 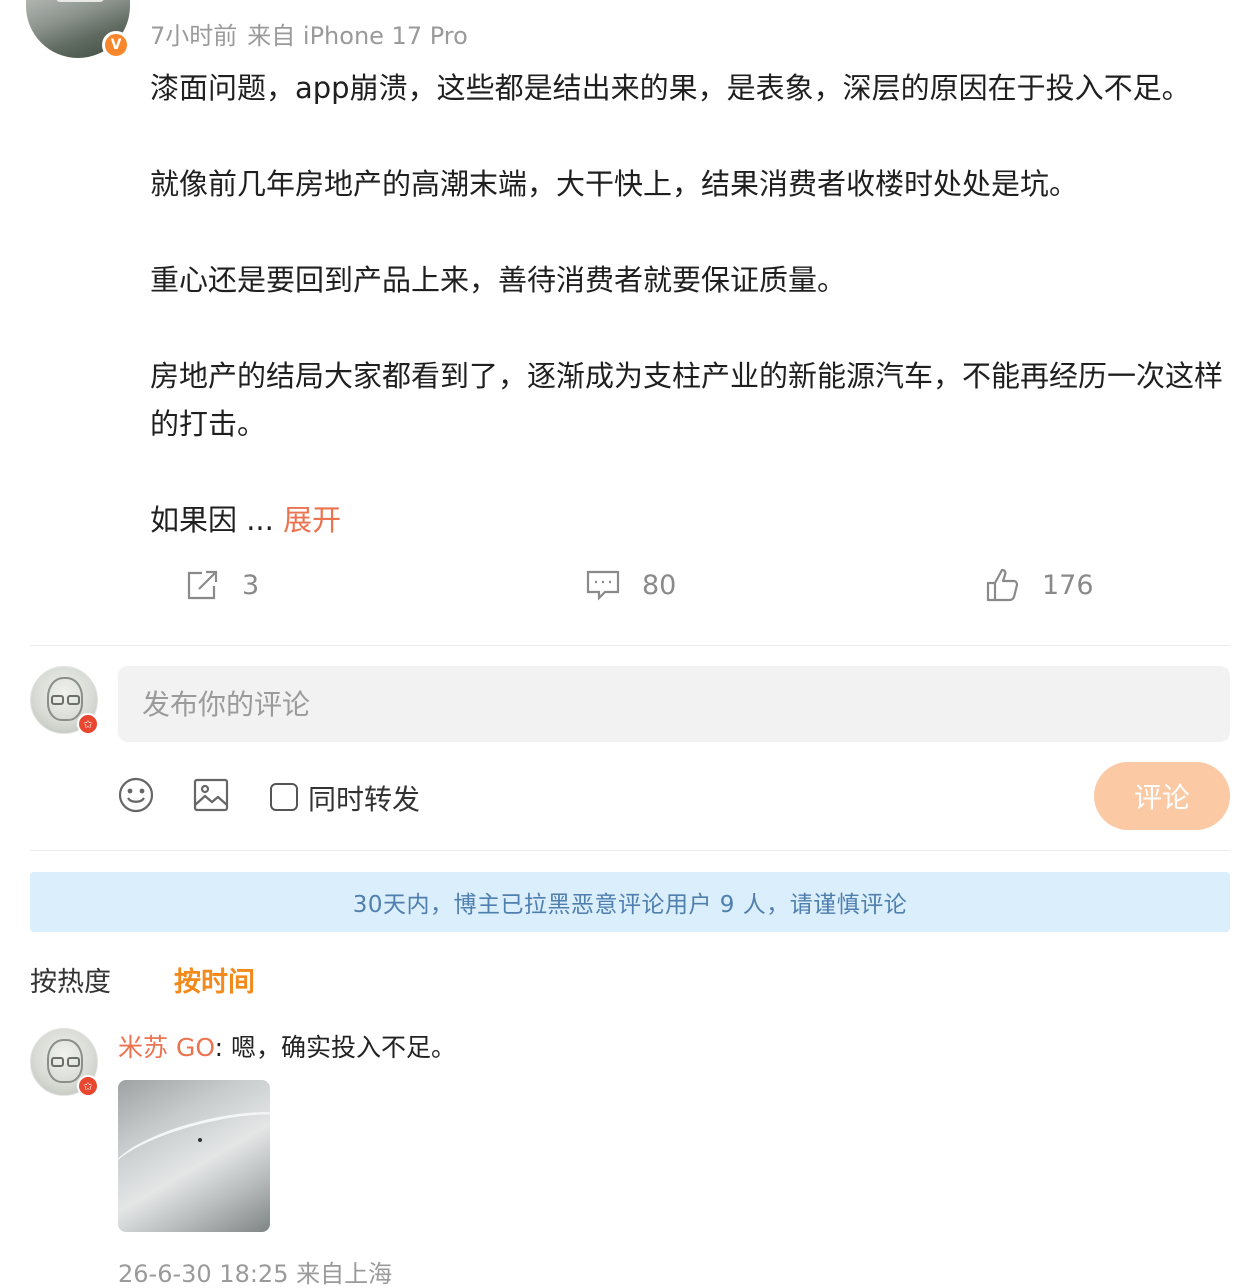 What do you see at coordinates (251, 585) in the screenshot?
I see `repost-count: 3` at bounding box center [251, 585].